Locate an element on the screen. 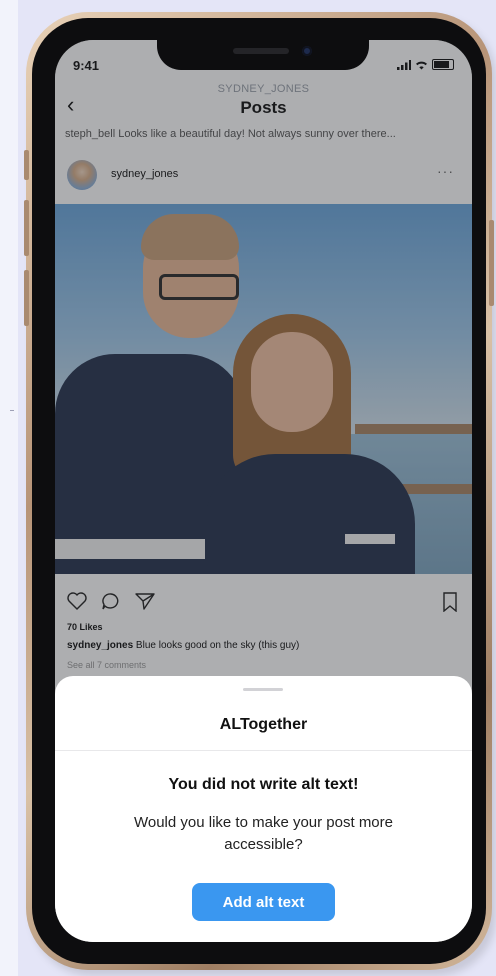 This screenshot has width=496, height=976. left-panel-edge is located at coordinates (9, 488).